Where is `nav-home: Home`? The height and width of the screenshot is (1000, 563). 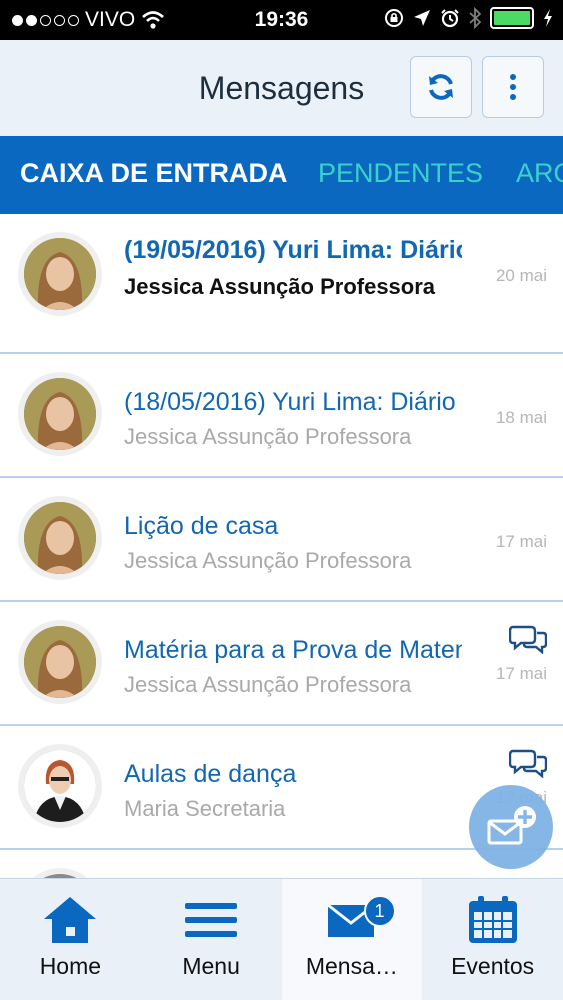
nav-home: Home is located at coordinates (70, 939).